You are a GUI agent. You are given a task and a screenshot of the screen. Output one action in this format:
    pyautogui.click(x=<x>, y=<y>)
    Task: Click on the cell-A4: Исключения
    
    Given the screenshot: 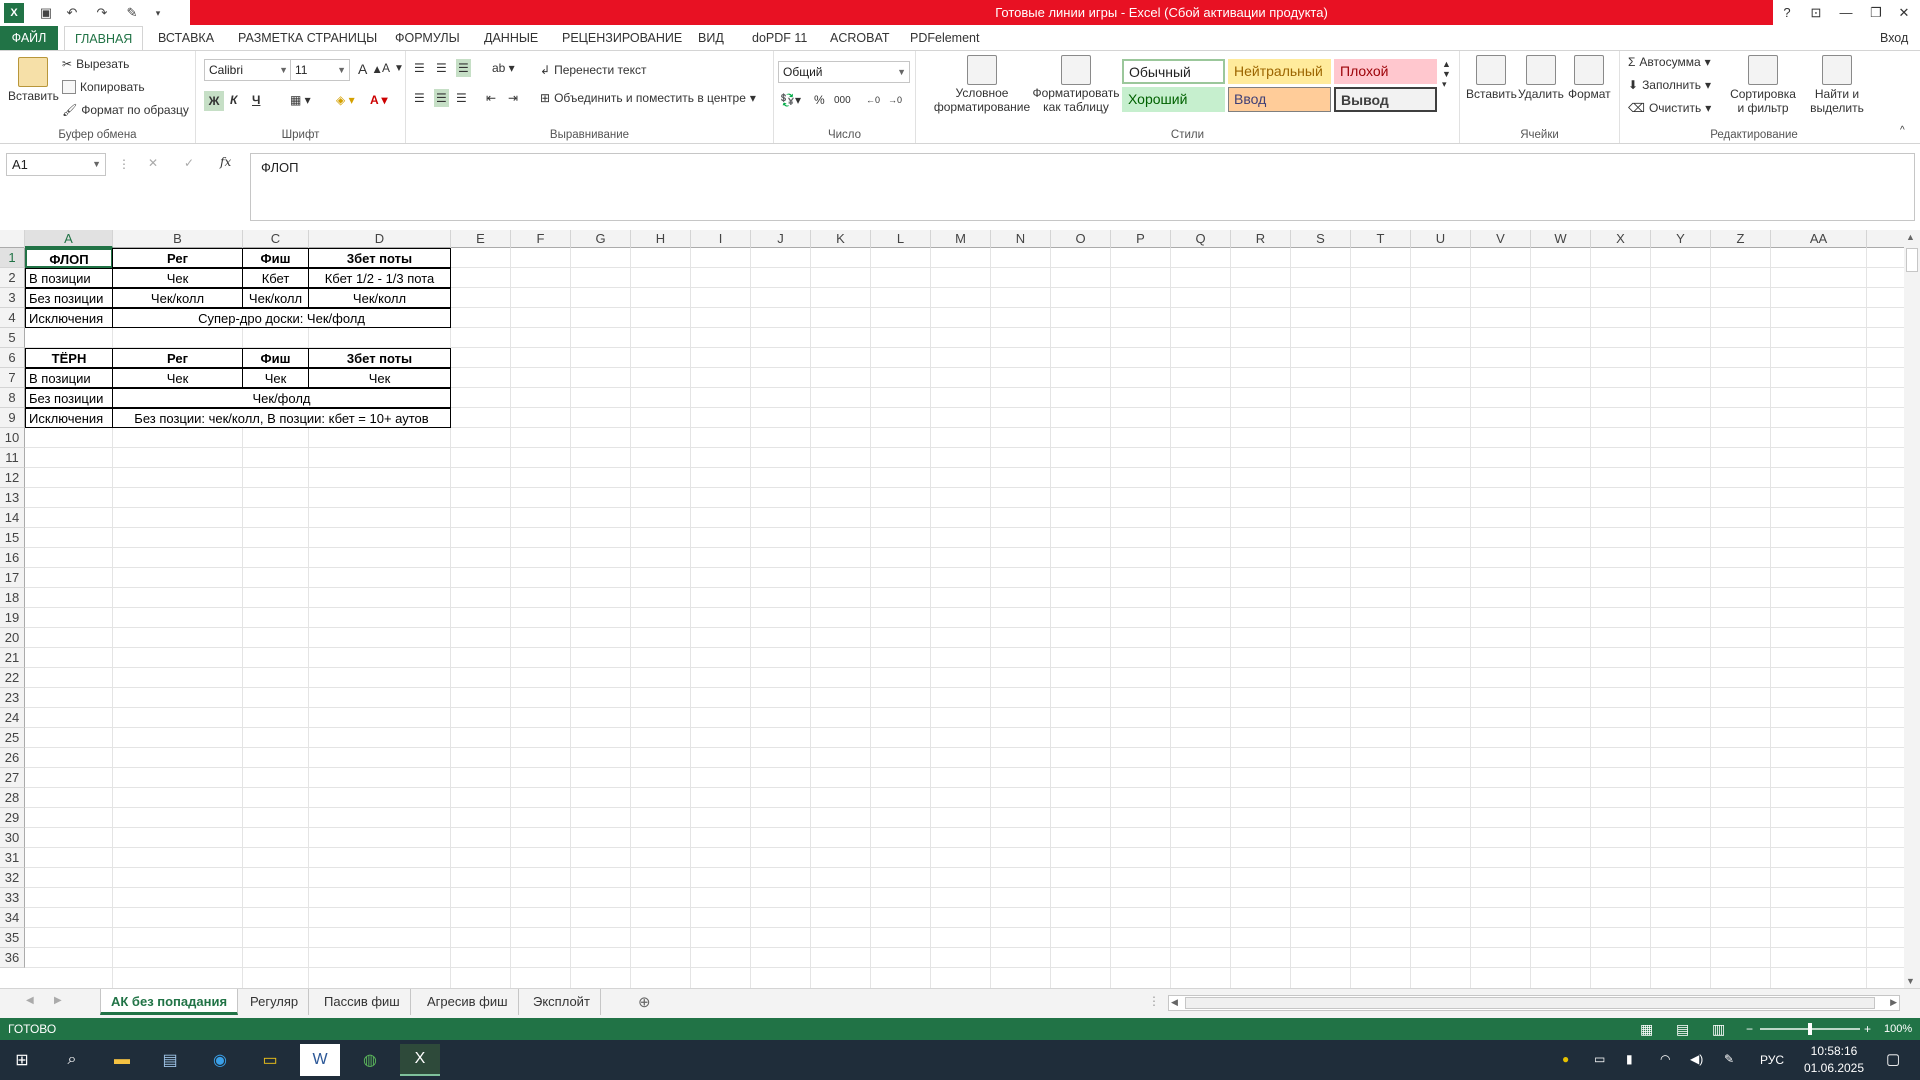 What is the action you would take?
    pyautogui.click(x=69, y=318)
    